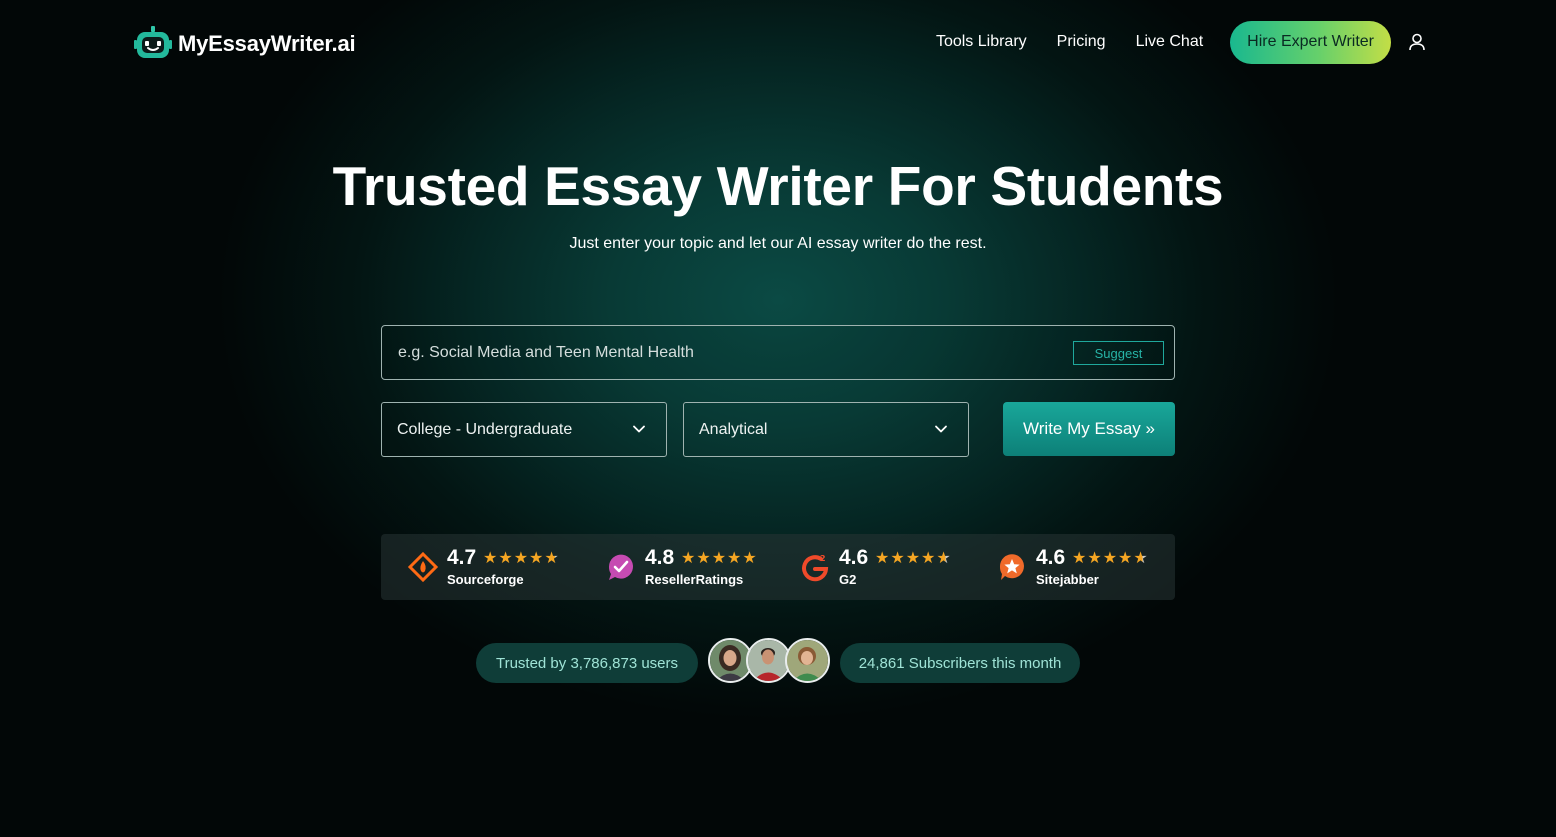  What do you see at coordinates (823, 558) in the screenshot?
I see `svg-text: 2` at bounding box center [823, 558].